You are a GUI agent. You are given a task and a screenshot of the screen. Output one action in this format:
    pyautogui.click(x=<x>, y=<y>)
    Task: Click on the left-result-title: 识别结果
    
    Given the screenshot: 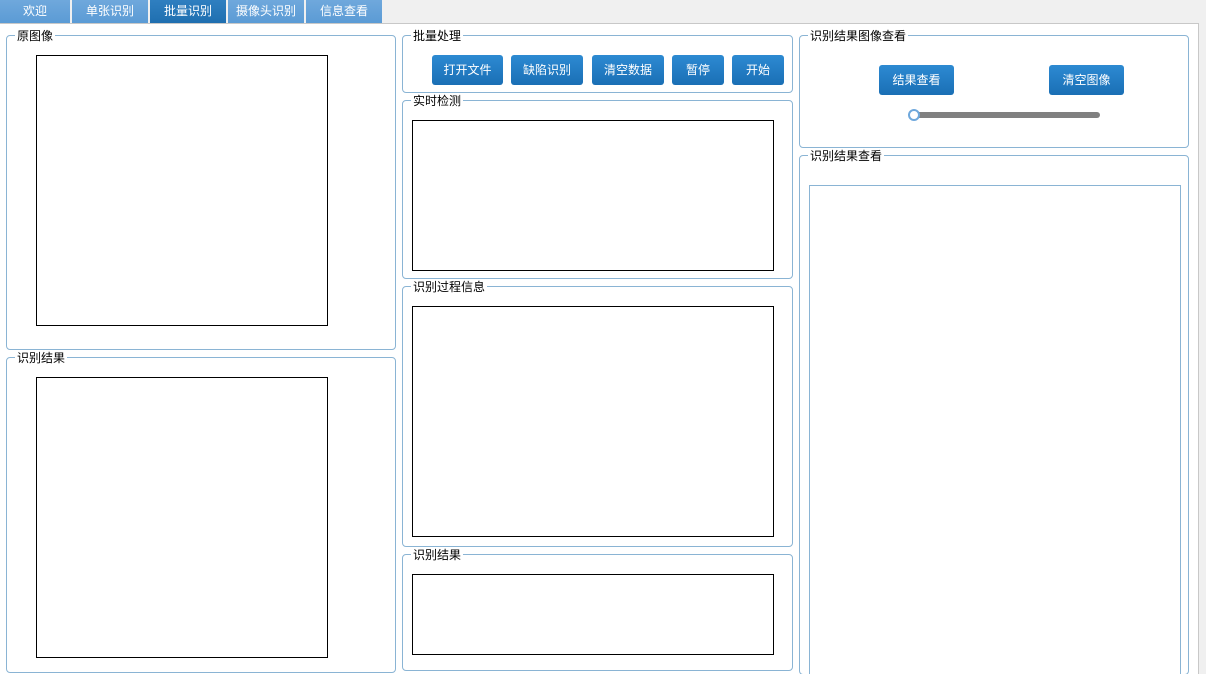 What is the action you would take?
    pyautogui.click(x=41, y=358)
    